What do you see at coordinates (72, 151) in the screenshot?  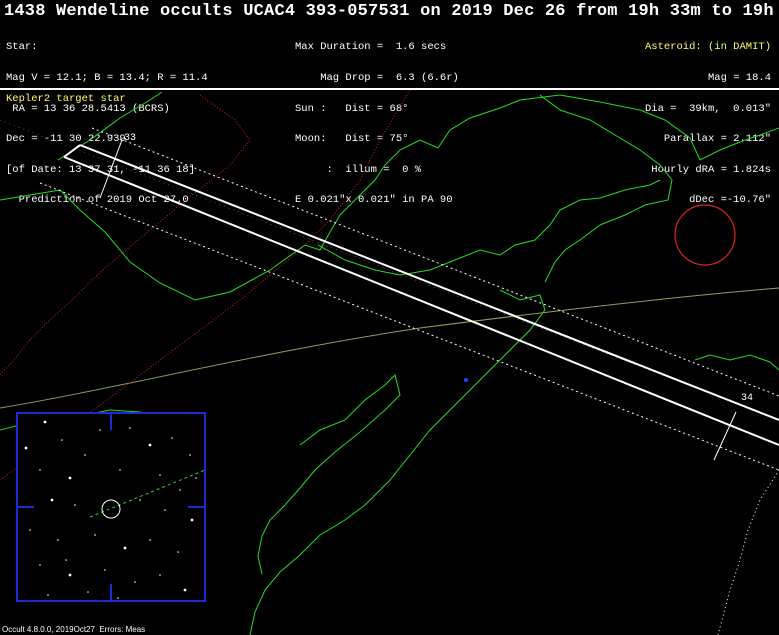 I see `shadow-path-cap` at bounding box center [72, 151].